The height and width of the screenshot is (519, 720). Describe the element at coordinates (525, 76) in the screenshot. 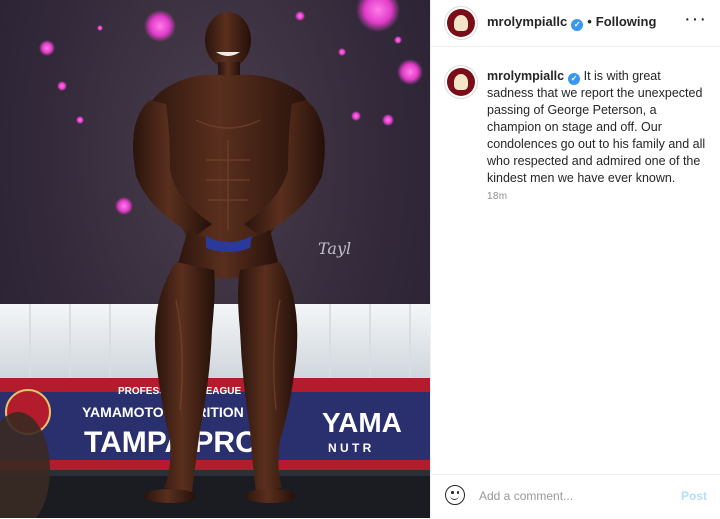

I see `caption-username: mrolympiallc` at that location.